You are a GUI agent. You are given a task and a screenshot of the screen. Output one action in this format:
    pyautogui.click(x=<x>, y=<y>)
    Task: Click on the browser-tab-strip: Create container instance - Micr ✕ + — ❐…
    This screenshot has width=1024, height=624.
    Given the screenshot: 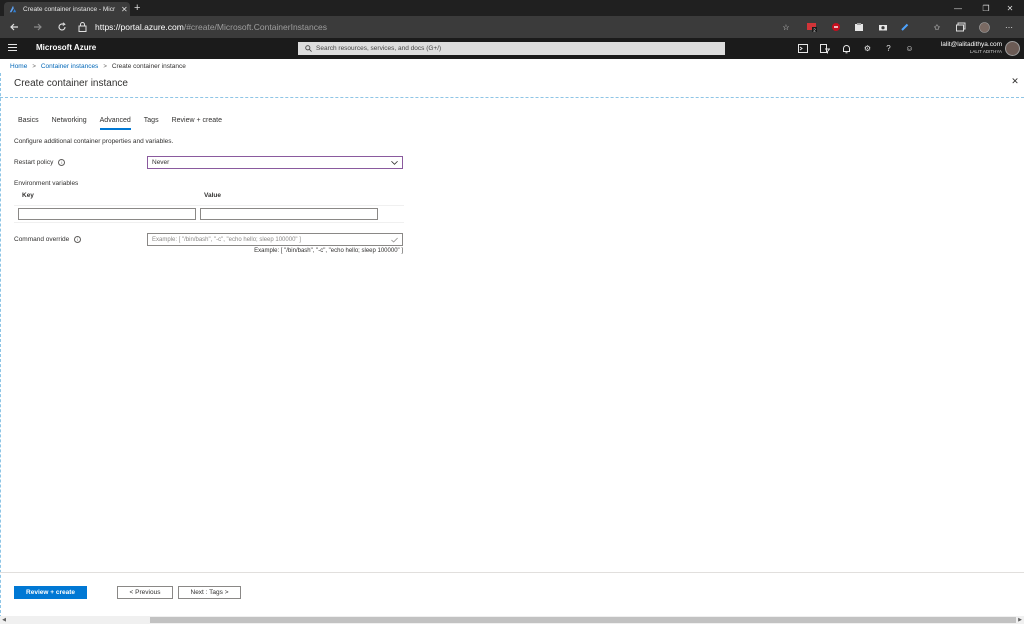 What is the action you would take?
    pyautogui.click(x=512, y=8)
    